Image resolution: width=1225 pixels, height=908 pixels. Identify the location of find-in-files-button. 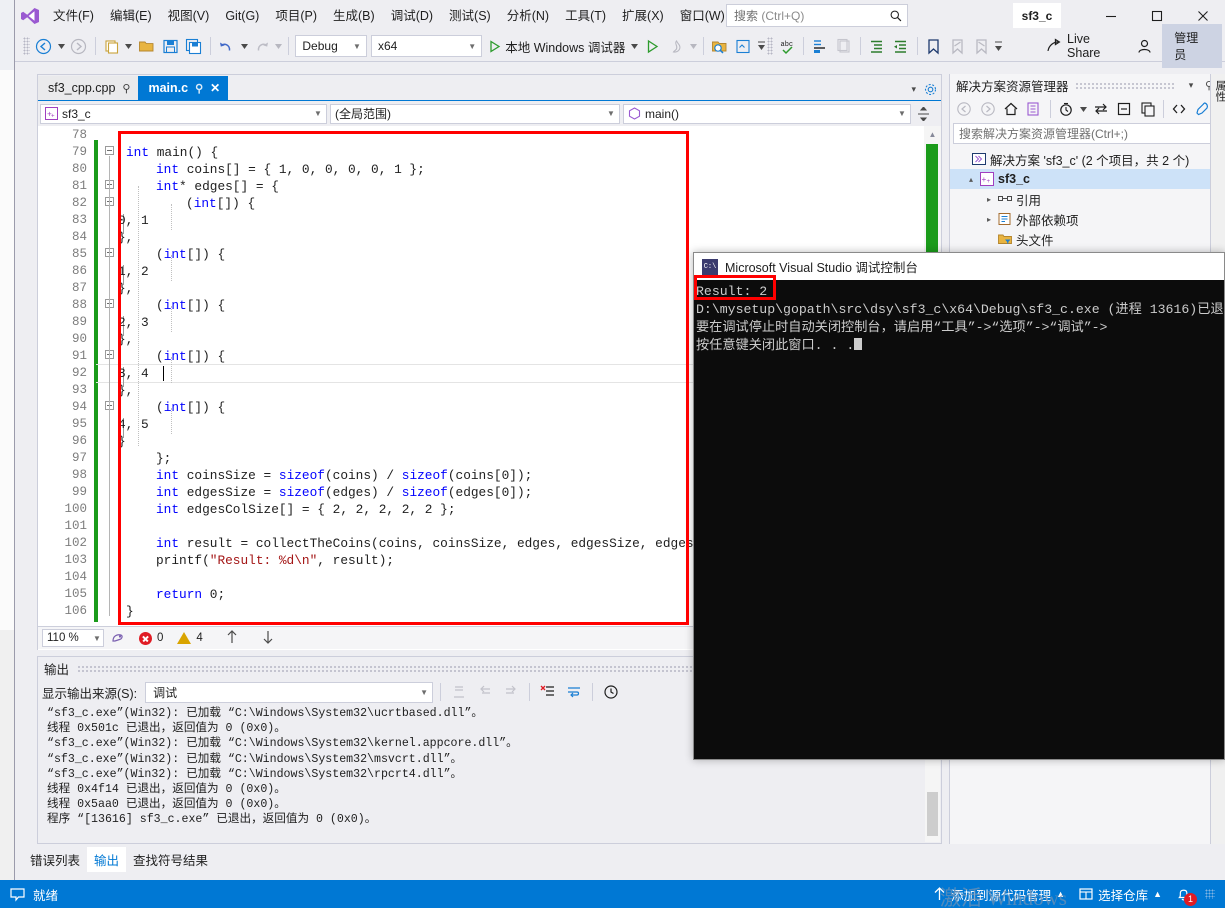
(720, 46).